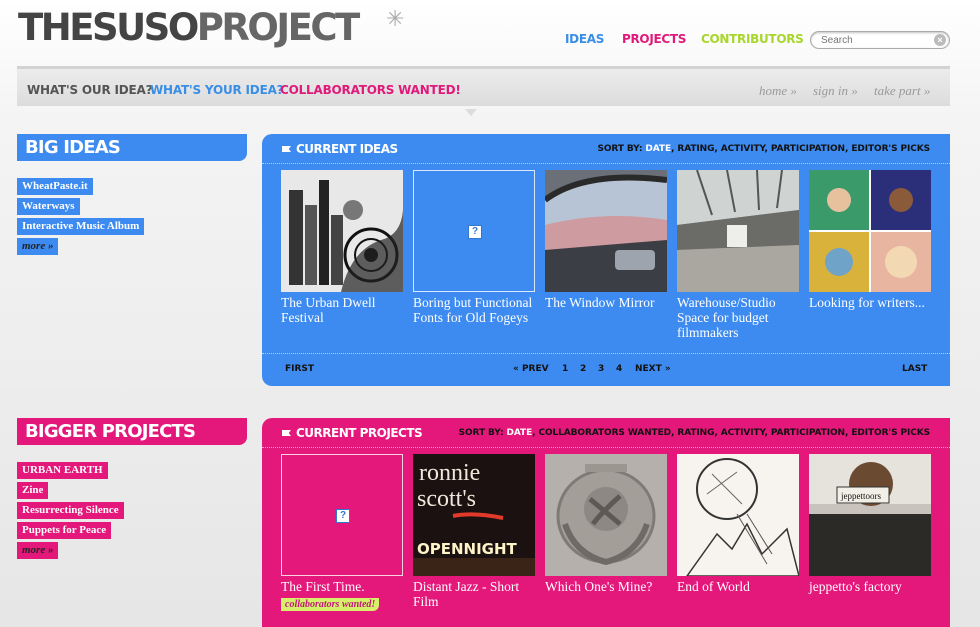 The image size is (980, 627). Describe the element at coordinates (370, 90) in the screenshot. I see `collaborators-wanted-link: COLLABORATORS WANTED!` at that location.